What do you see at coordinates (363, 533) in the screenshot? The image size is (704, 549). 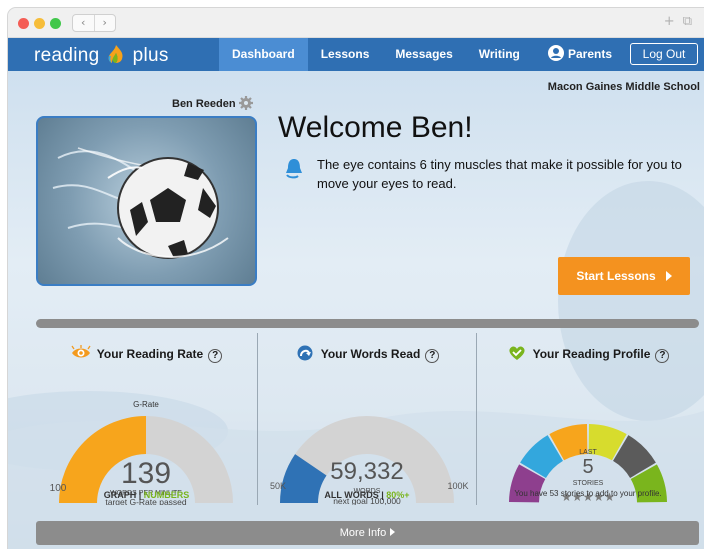 I see `more-info-label: More Info` at bounding box center [363, 533].